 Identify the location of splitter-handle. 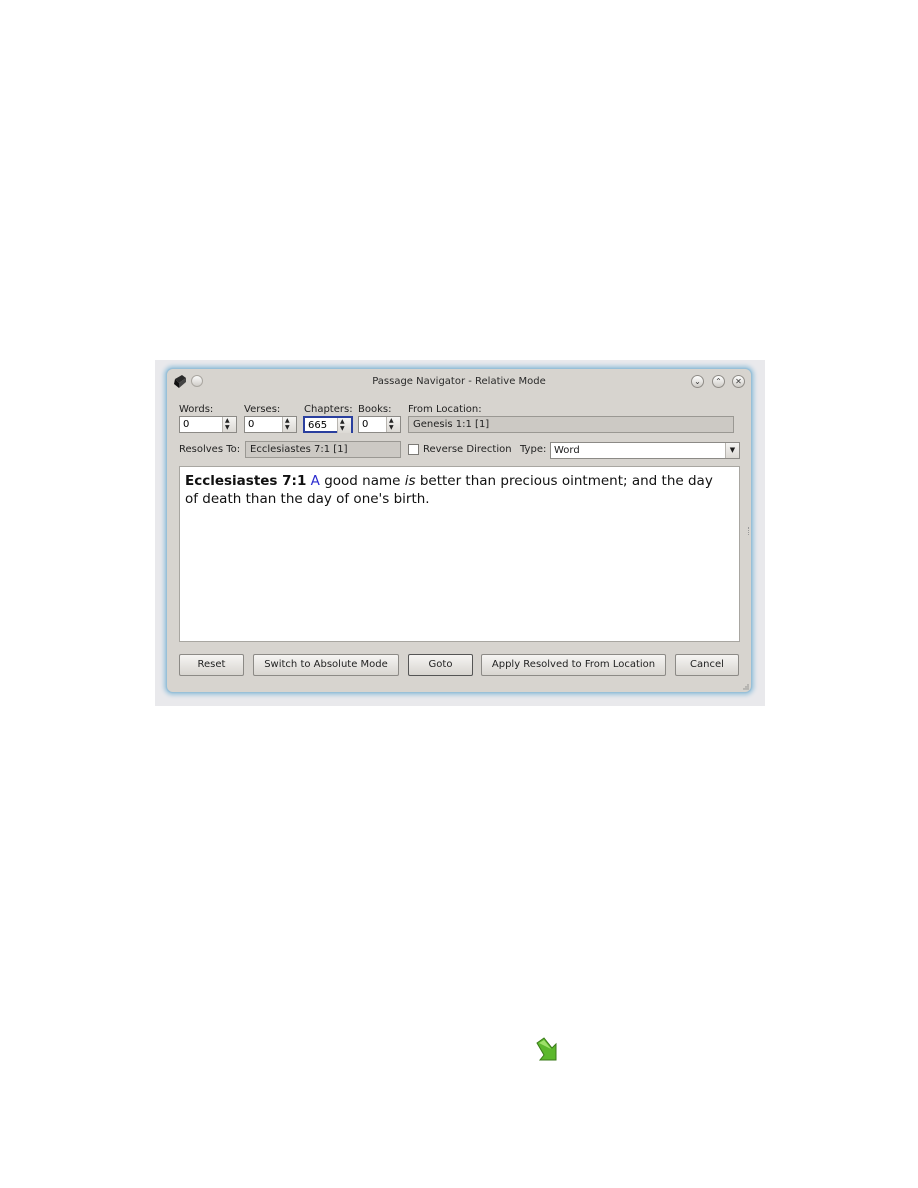
(749, 531).